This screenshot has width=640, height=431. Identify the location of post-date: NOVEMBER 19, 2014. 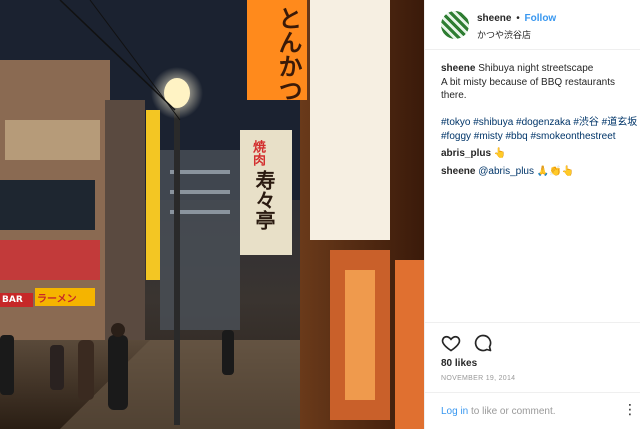
(478, 378).